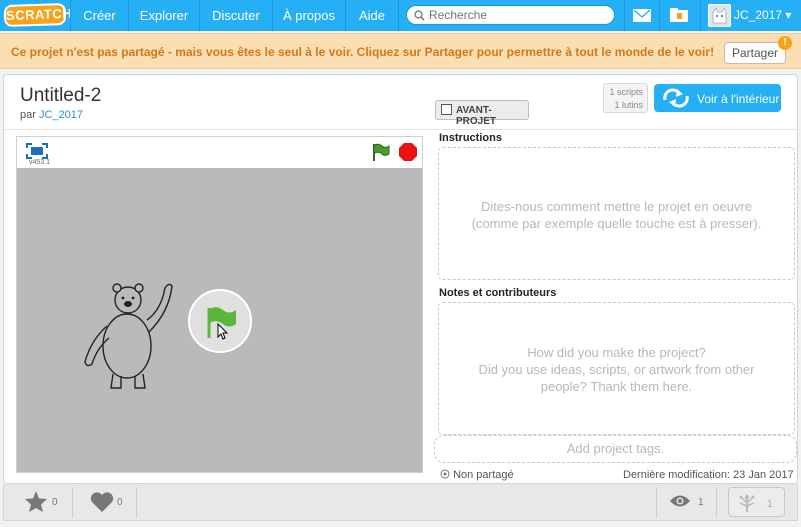 This screenshot has width=801, height=527. I want to click on version-label: v453.1, so click(40, 162).